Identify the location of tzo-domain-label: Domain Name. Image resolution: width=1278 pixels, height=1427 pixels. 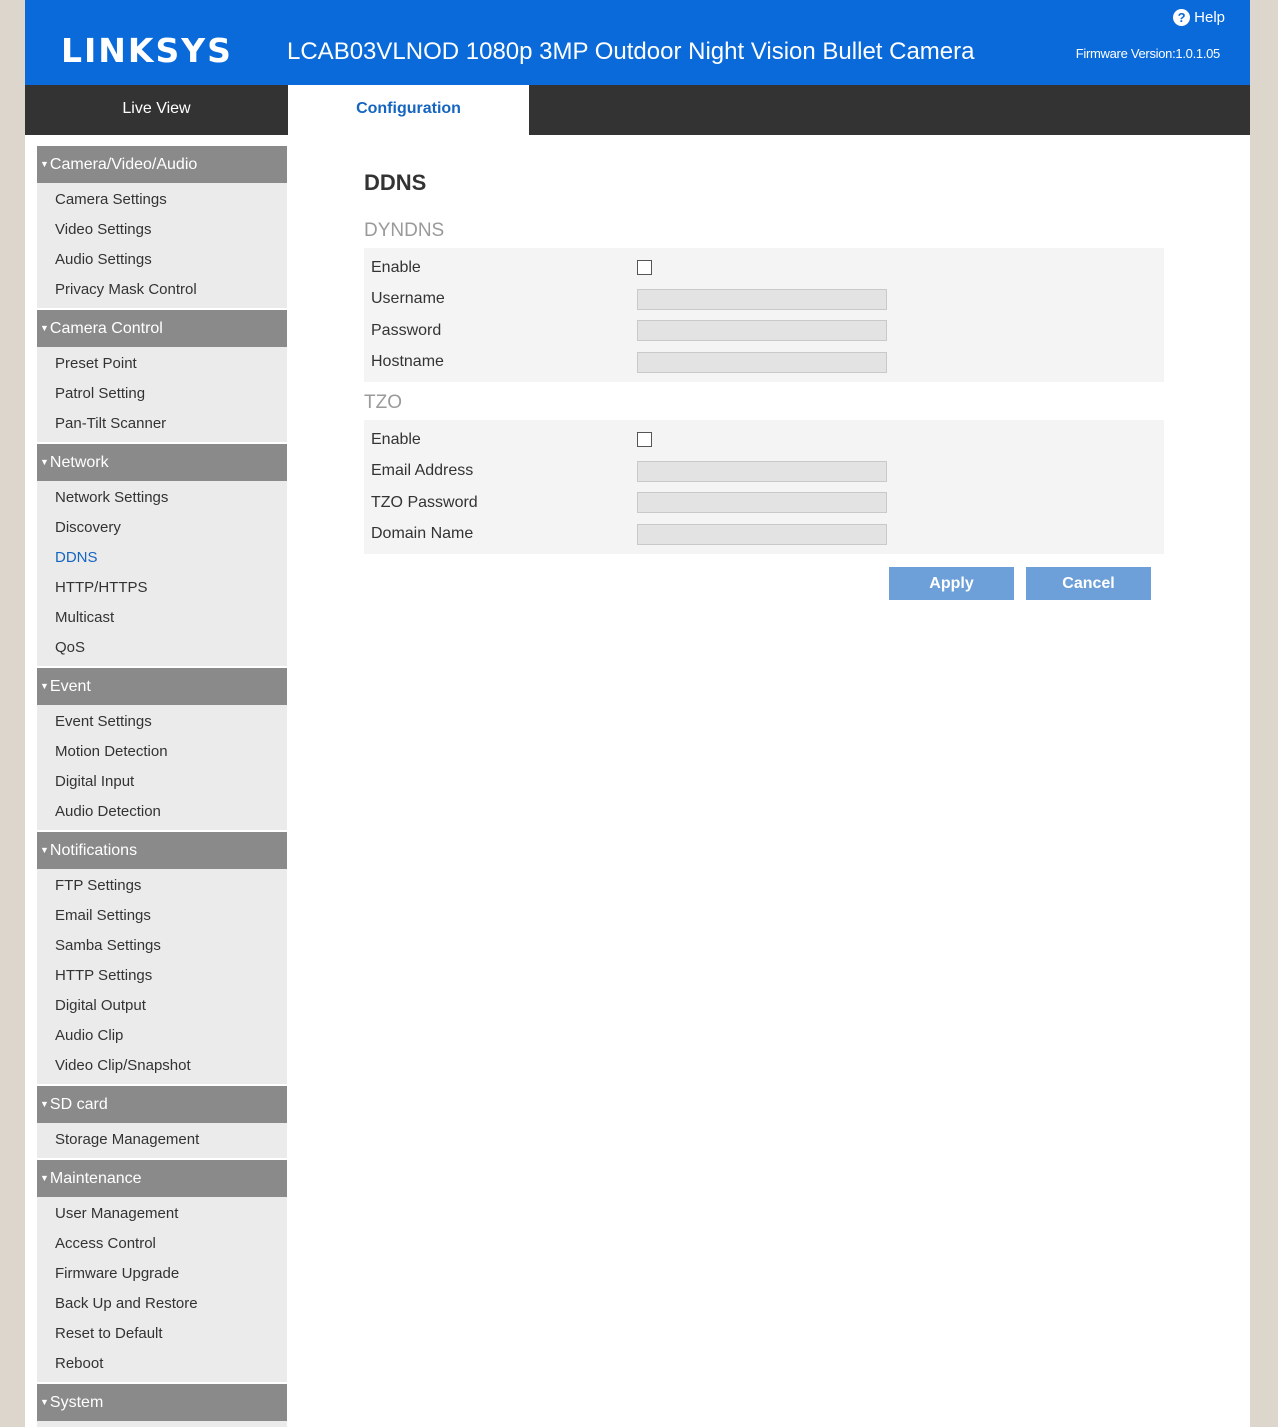
(422, 534).